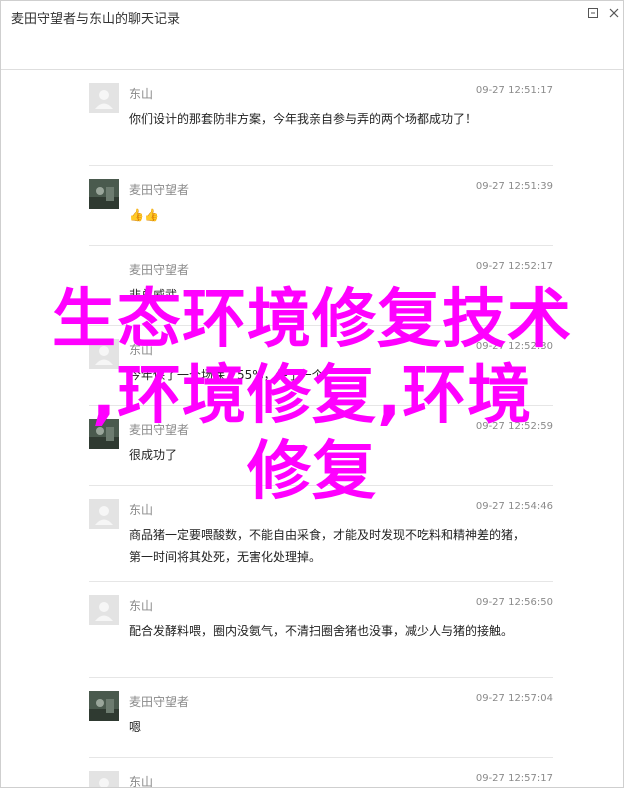 Image resolution: width=624 pixels, height=788 pixels. Describe the element at coordinates (321, 718) in the screenshot. I see `message-row: 麦田守望者 09-27 12:57:04 嗯` at that location.